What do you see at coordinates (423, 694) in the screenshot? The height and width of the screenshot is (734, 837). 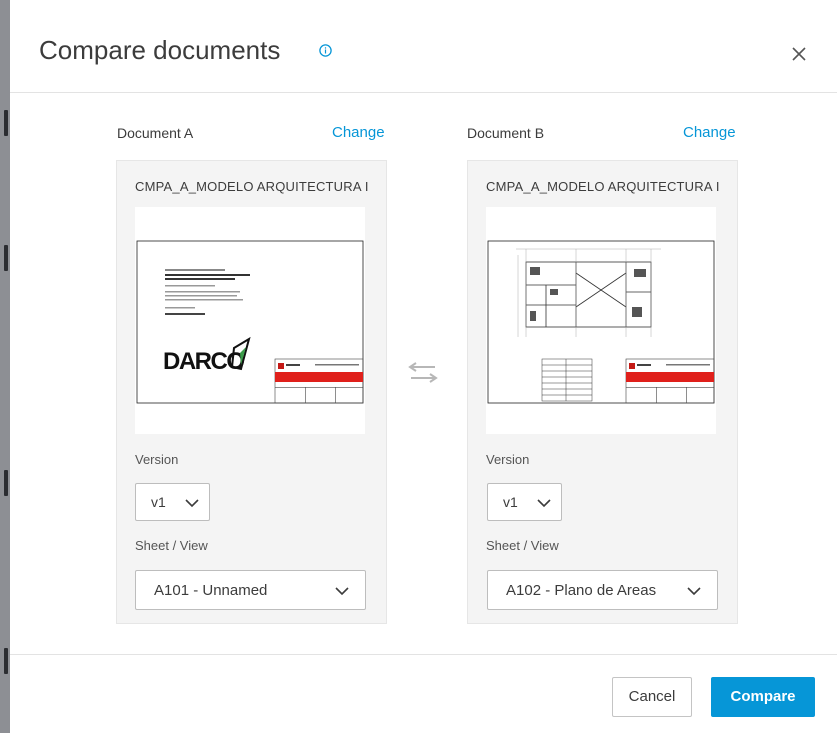 I see `dialog-footer: Cancel Compare` at bounding box center [423, 694].